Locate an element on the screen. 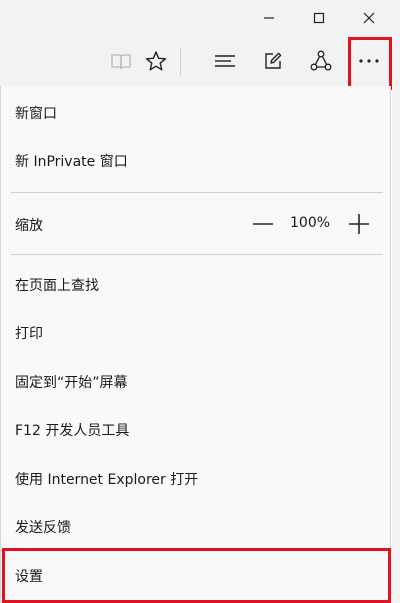 This screenshot has width=400, height=603. share-button is located at coordinates (321, 61).